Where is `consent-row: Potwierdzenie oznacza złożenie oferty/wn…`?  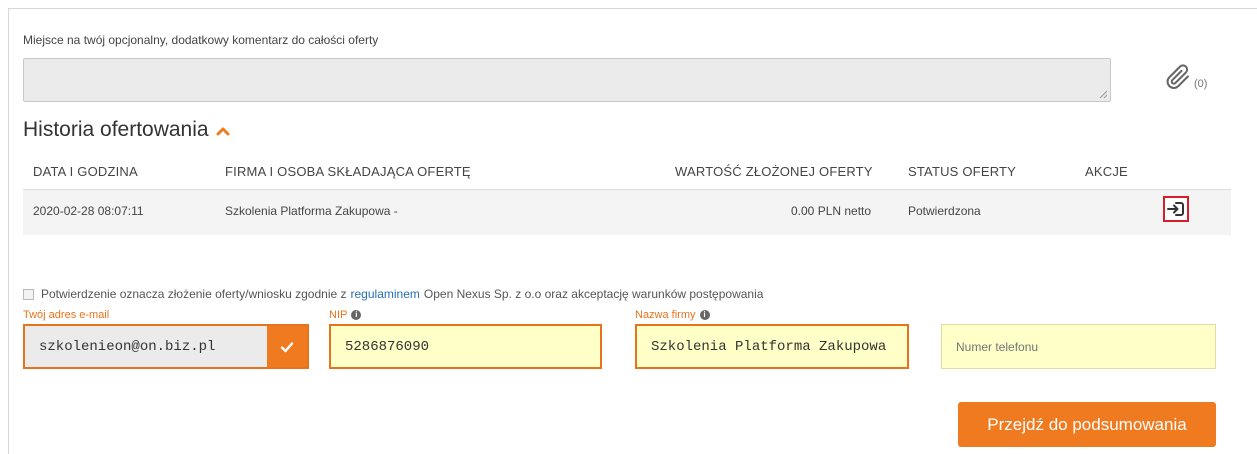 consent-row: Potwierdzenie oznacza złożenie oferty/wn… is located at coordinates (393, 294).